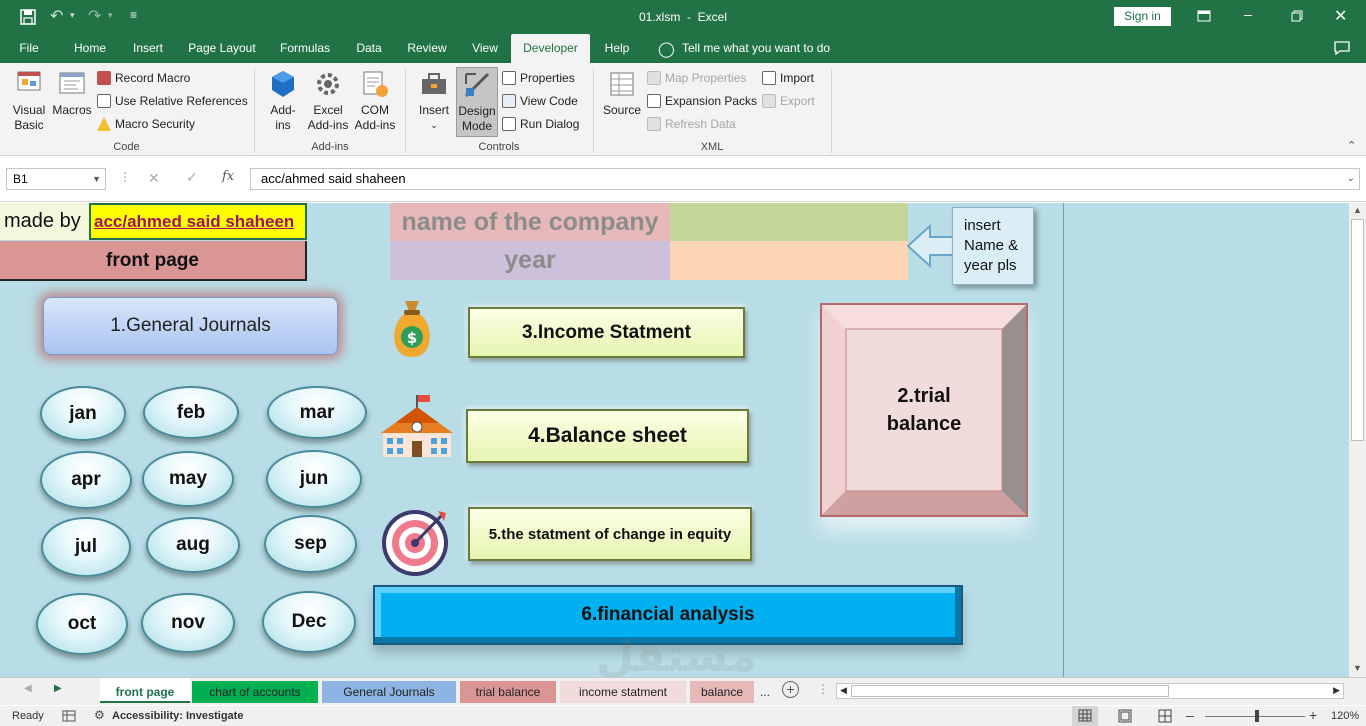 Image resolution: width=1366 pixels, height=726 pixels. Describe the element at coordinates (58, 688) in the screenshot. I see `next-sheet-icon: ▶` at that location.